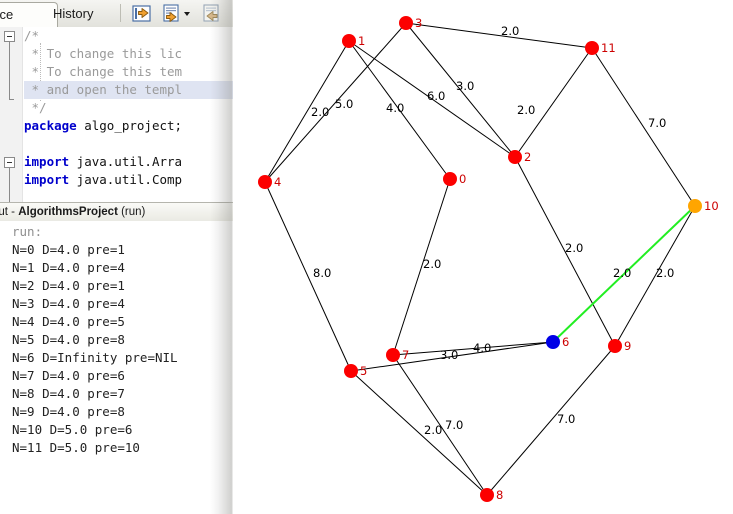 The image size is (733, 514). I want to click on node-id-label: 1, so click(361, 41).